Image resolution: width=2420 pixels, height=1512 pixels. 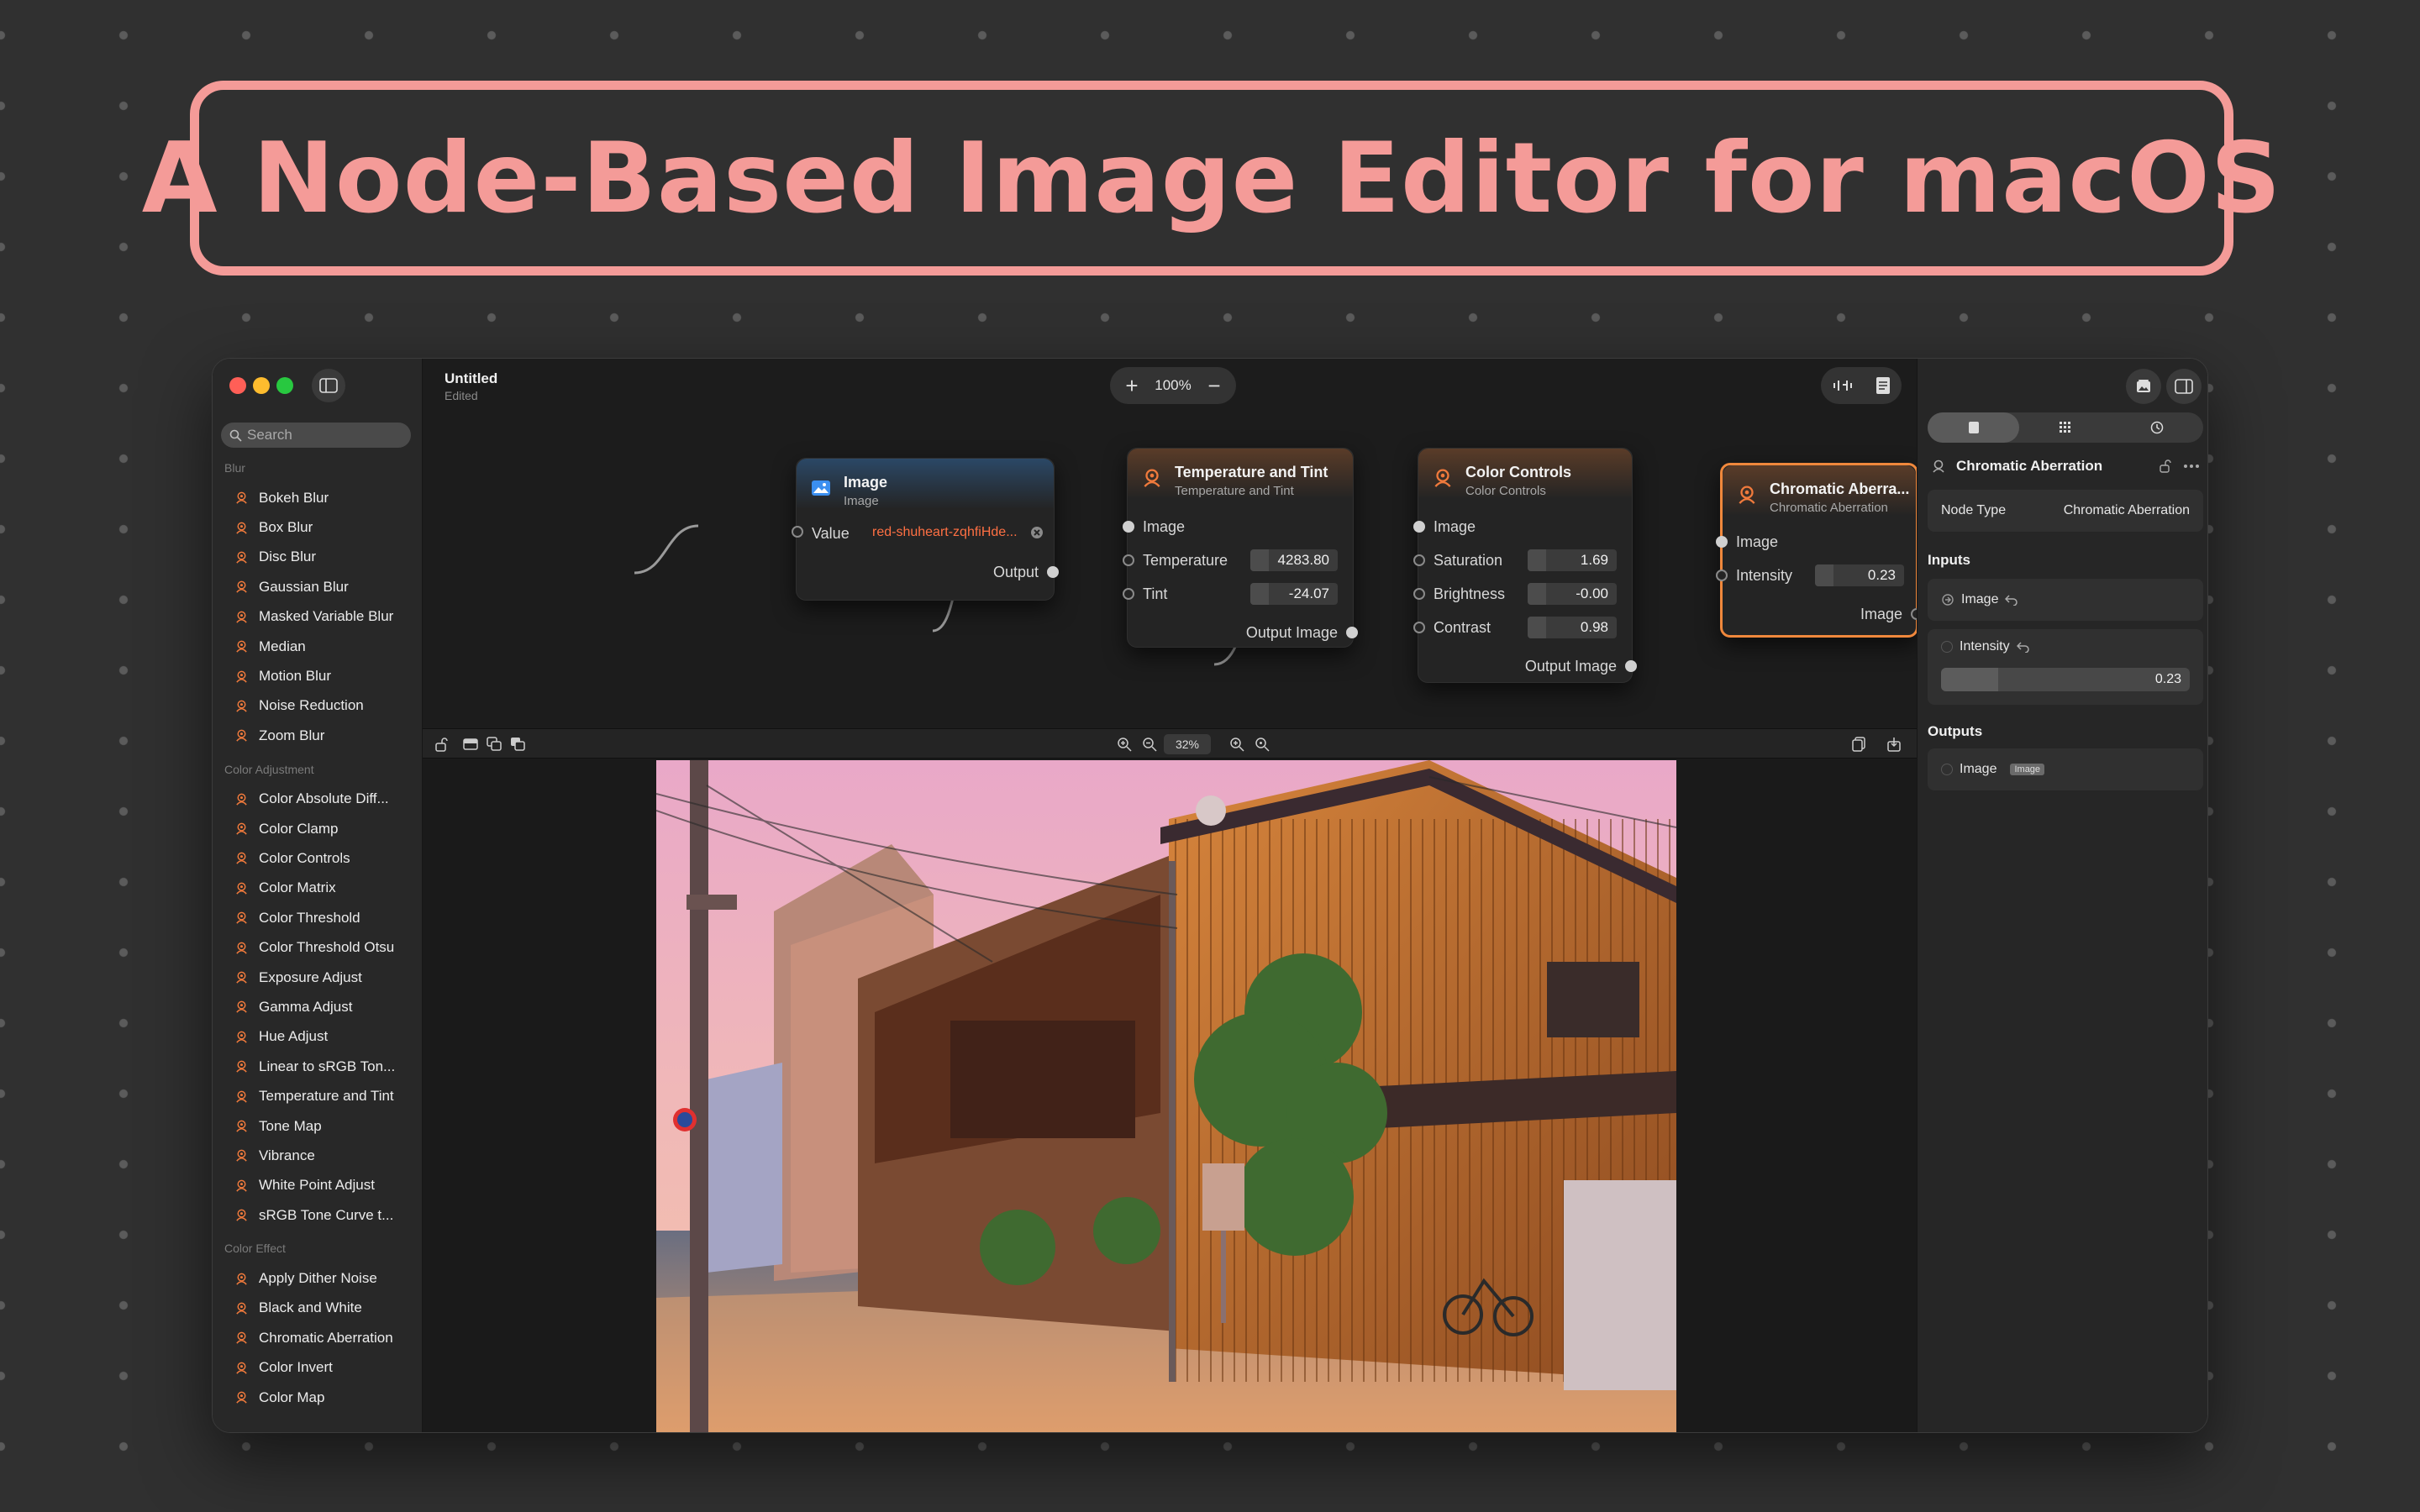 I want to click on brightness-label: Brightness, so click(x=1470, y=593).